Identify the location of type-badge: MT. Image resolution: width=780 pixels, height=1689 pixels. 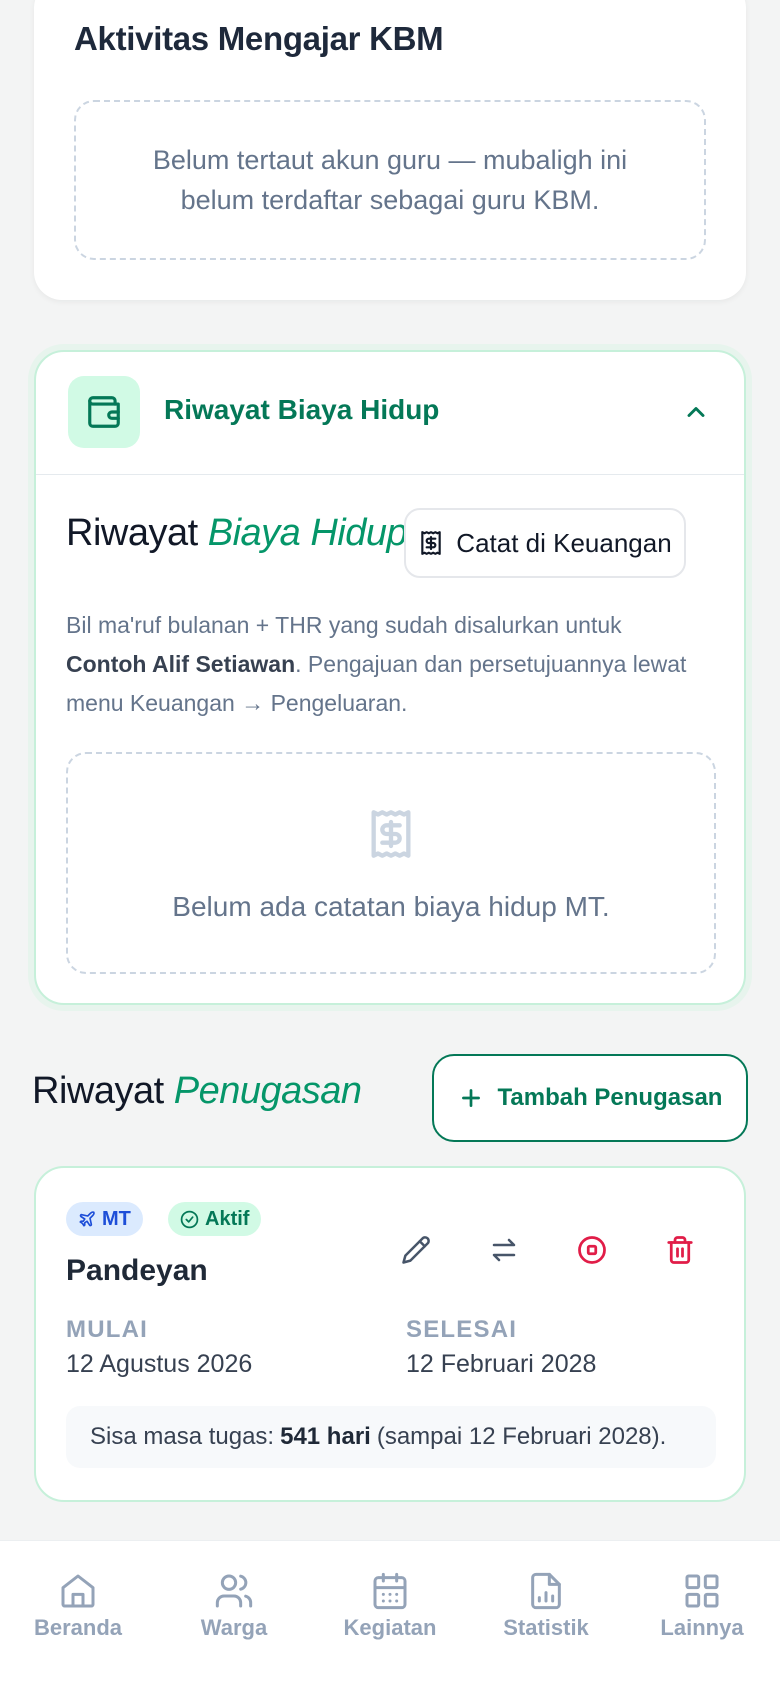
(104, 1219).